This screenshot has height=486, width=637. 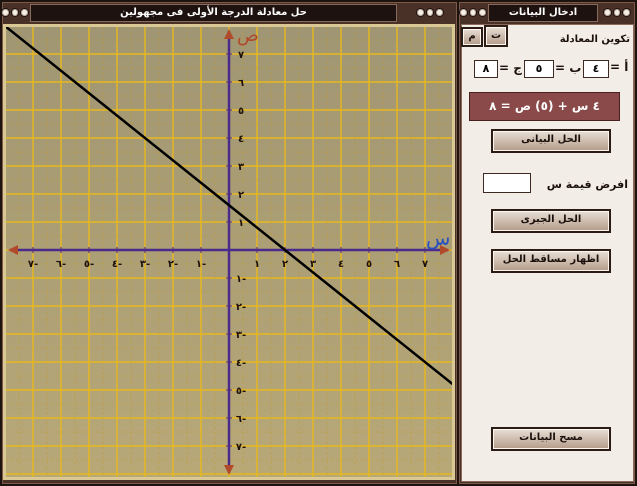 I want to click on y-tick-label: ١, so click(x=241, y=223).